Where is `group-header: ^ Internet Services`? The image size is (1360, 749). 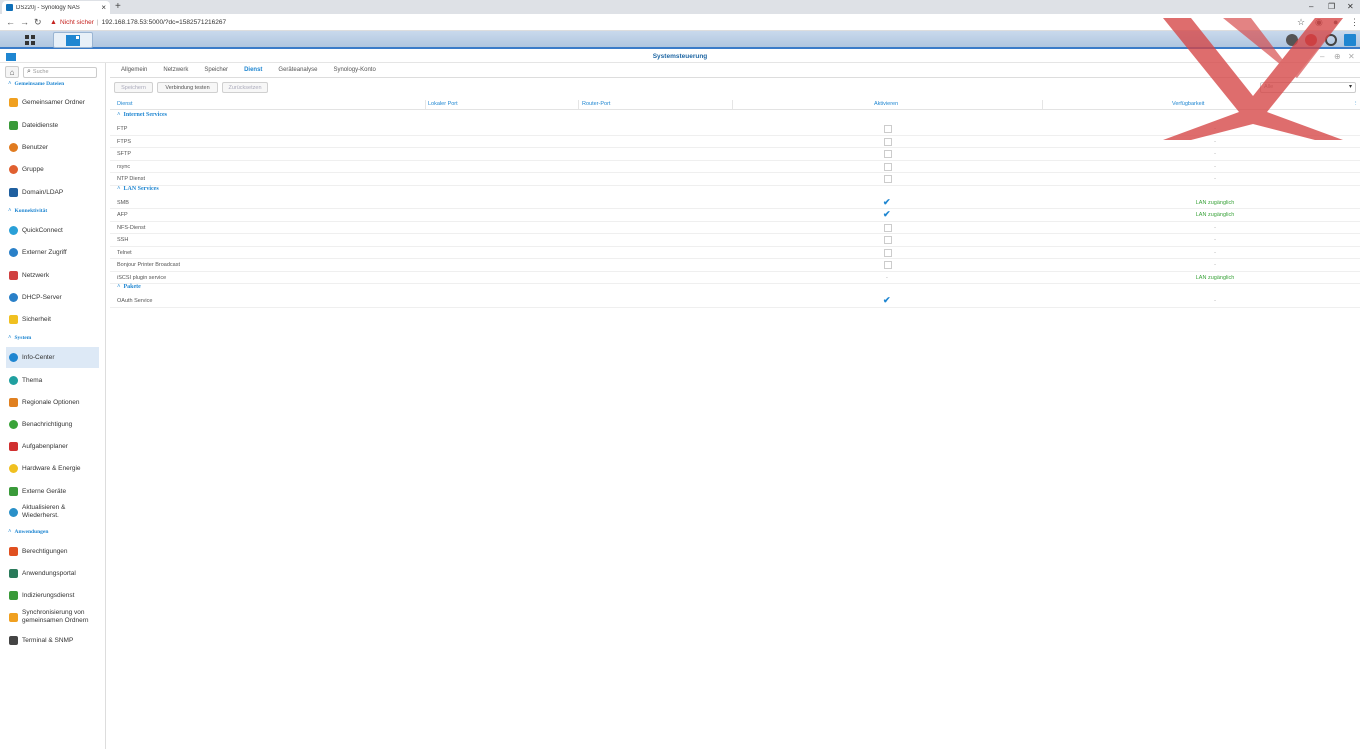 group-header: ^ Internet Services is located at coordinates (142, 115).